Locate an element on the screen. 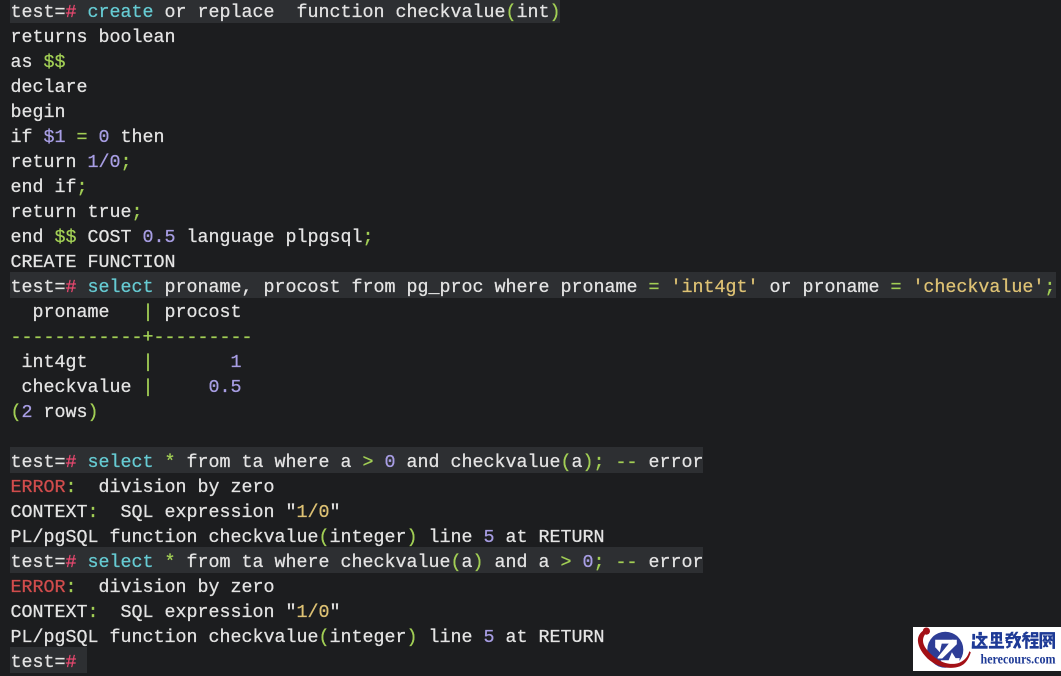  svg-text: herecours.com is located at coordinates (1019, 659).